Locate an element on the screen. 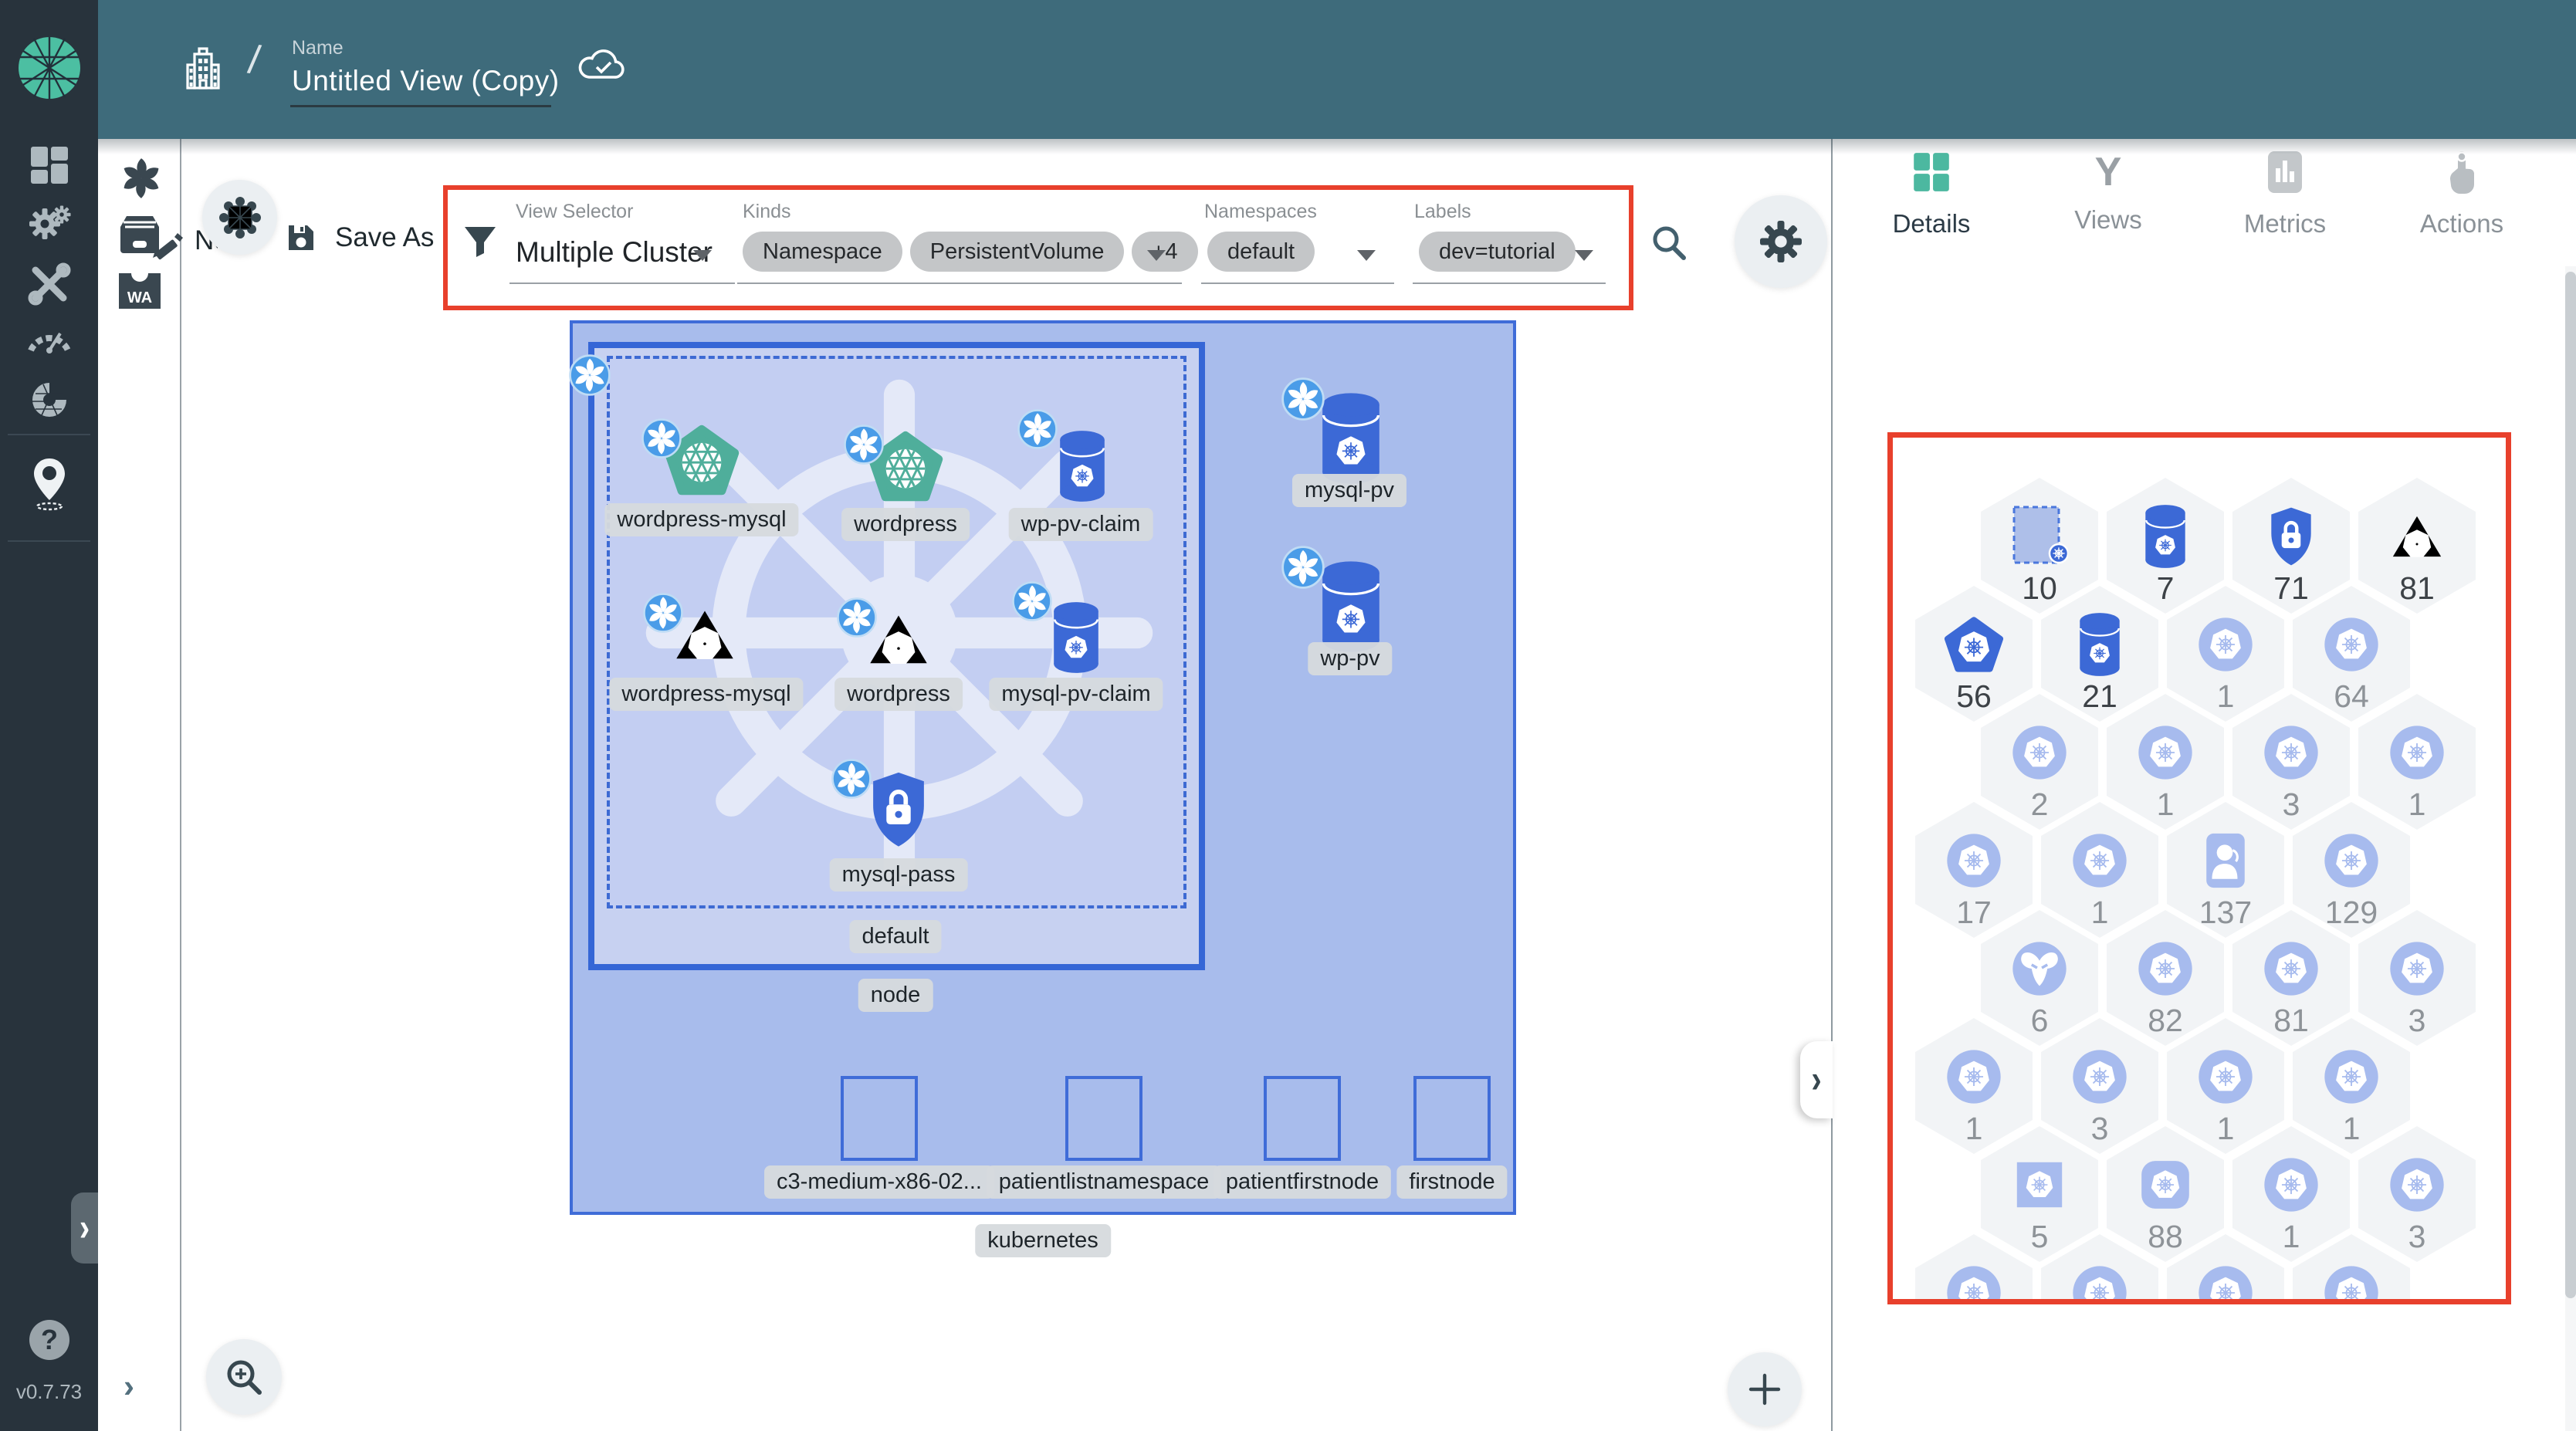  labels-chip: dev=tutorial is located at coordinates (1497, 252).